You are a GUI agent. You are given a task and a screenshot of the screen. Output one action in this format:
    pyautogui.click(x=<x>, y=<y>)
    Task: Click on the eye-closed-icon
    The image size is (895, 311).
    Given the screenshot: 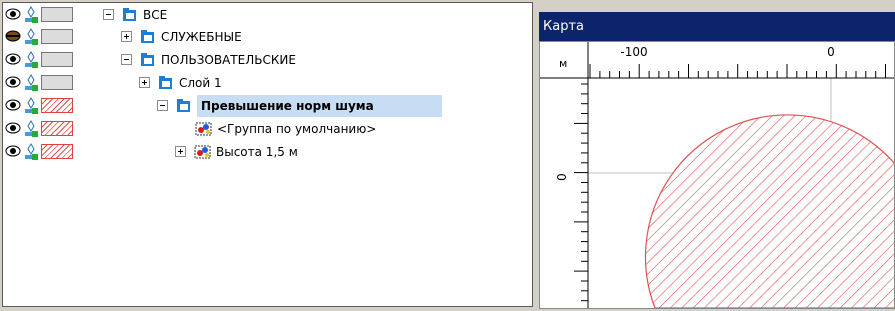 What is the action you would take?
    pyautogui.click(x=13, y=36)
    